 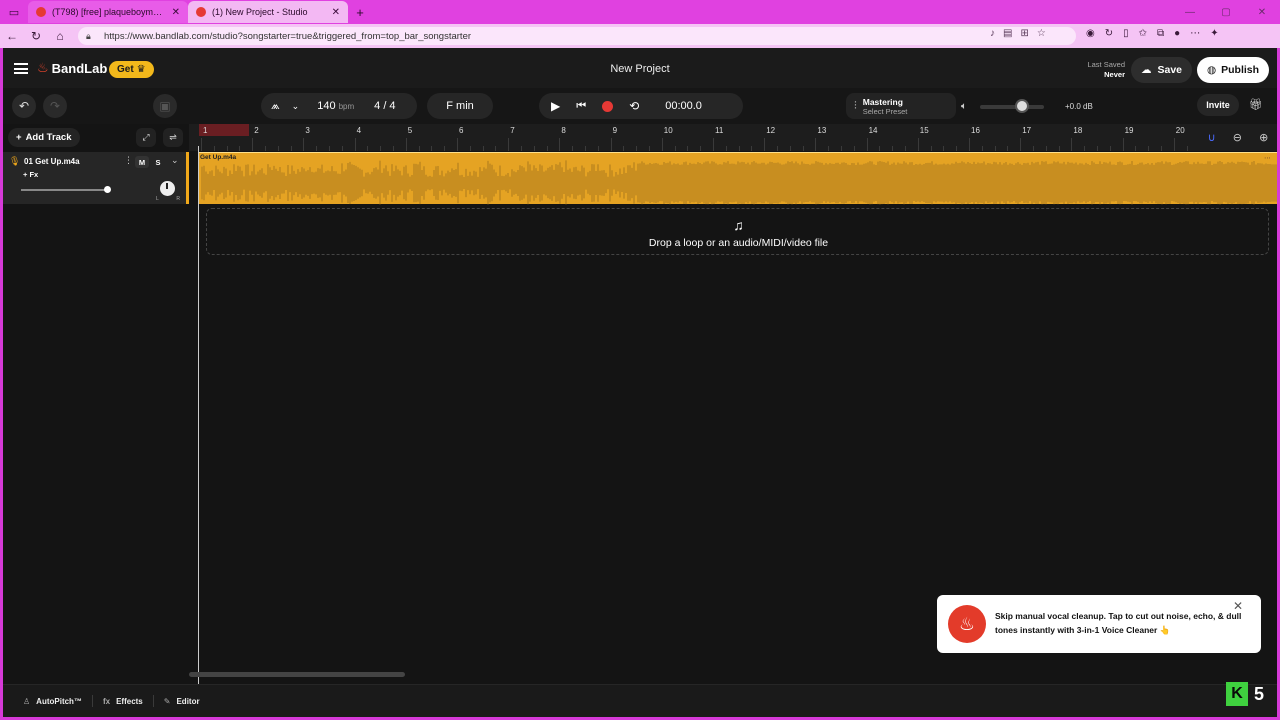 What do you see at coordinates (1267, 158) in the screenshot?
I see `region-menu-icon: ⋯` at bounding box center [1267, 158].